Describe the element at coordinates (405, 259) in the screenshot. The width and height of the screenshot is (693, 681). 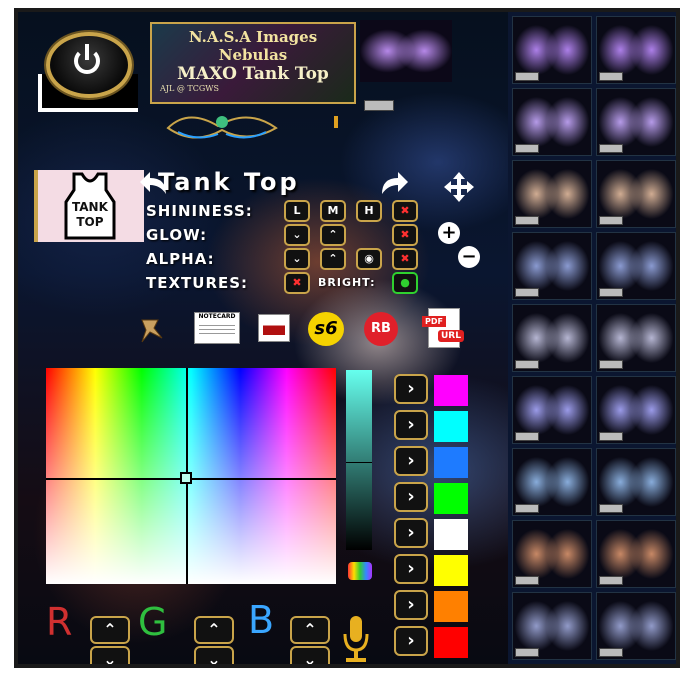
I see `alpha-clear-button: ✖` at that location.